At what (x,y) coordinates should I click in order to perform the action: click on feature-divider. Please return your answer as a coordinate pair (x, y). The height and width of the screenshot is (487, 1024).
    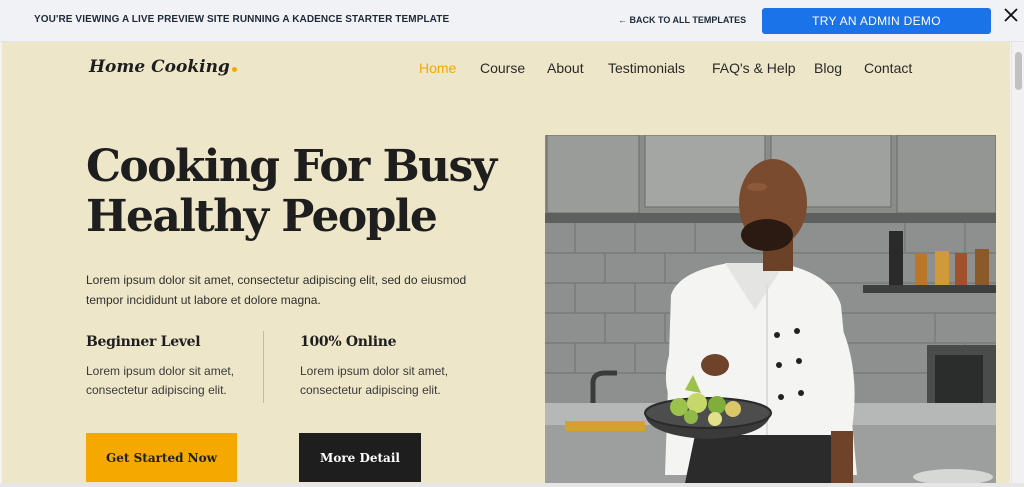
    Looking at the image, I should click on (263, 367).